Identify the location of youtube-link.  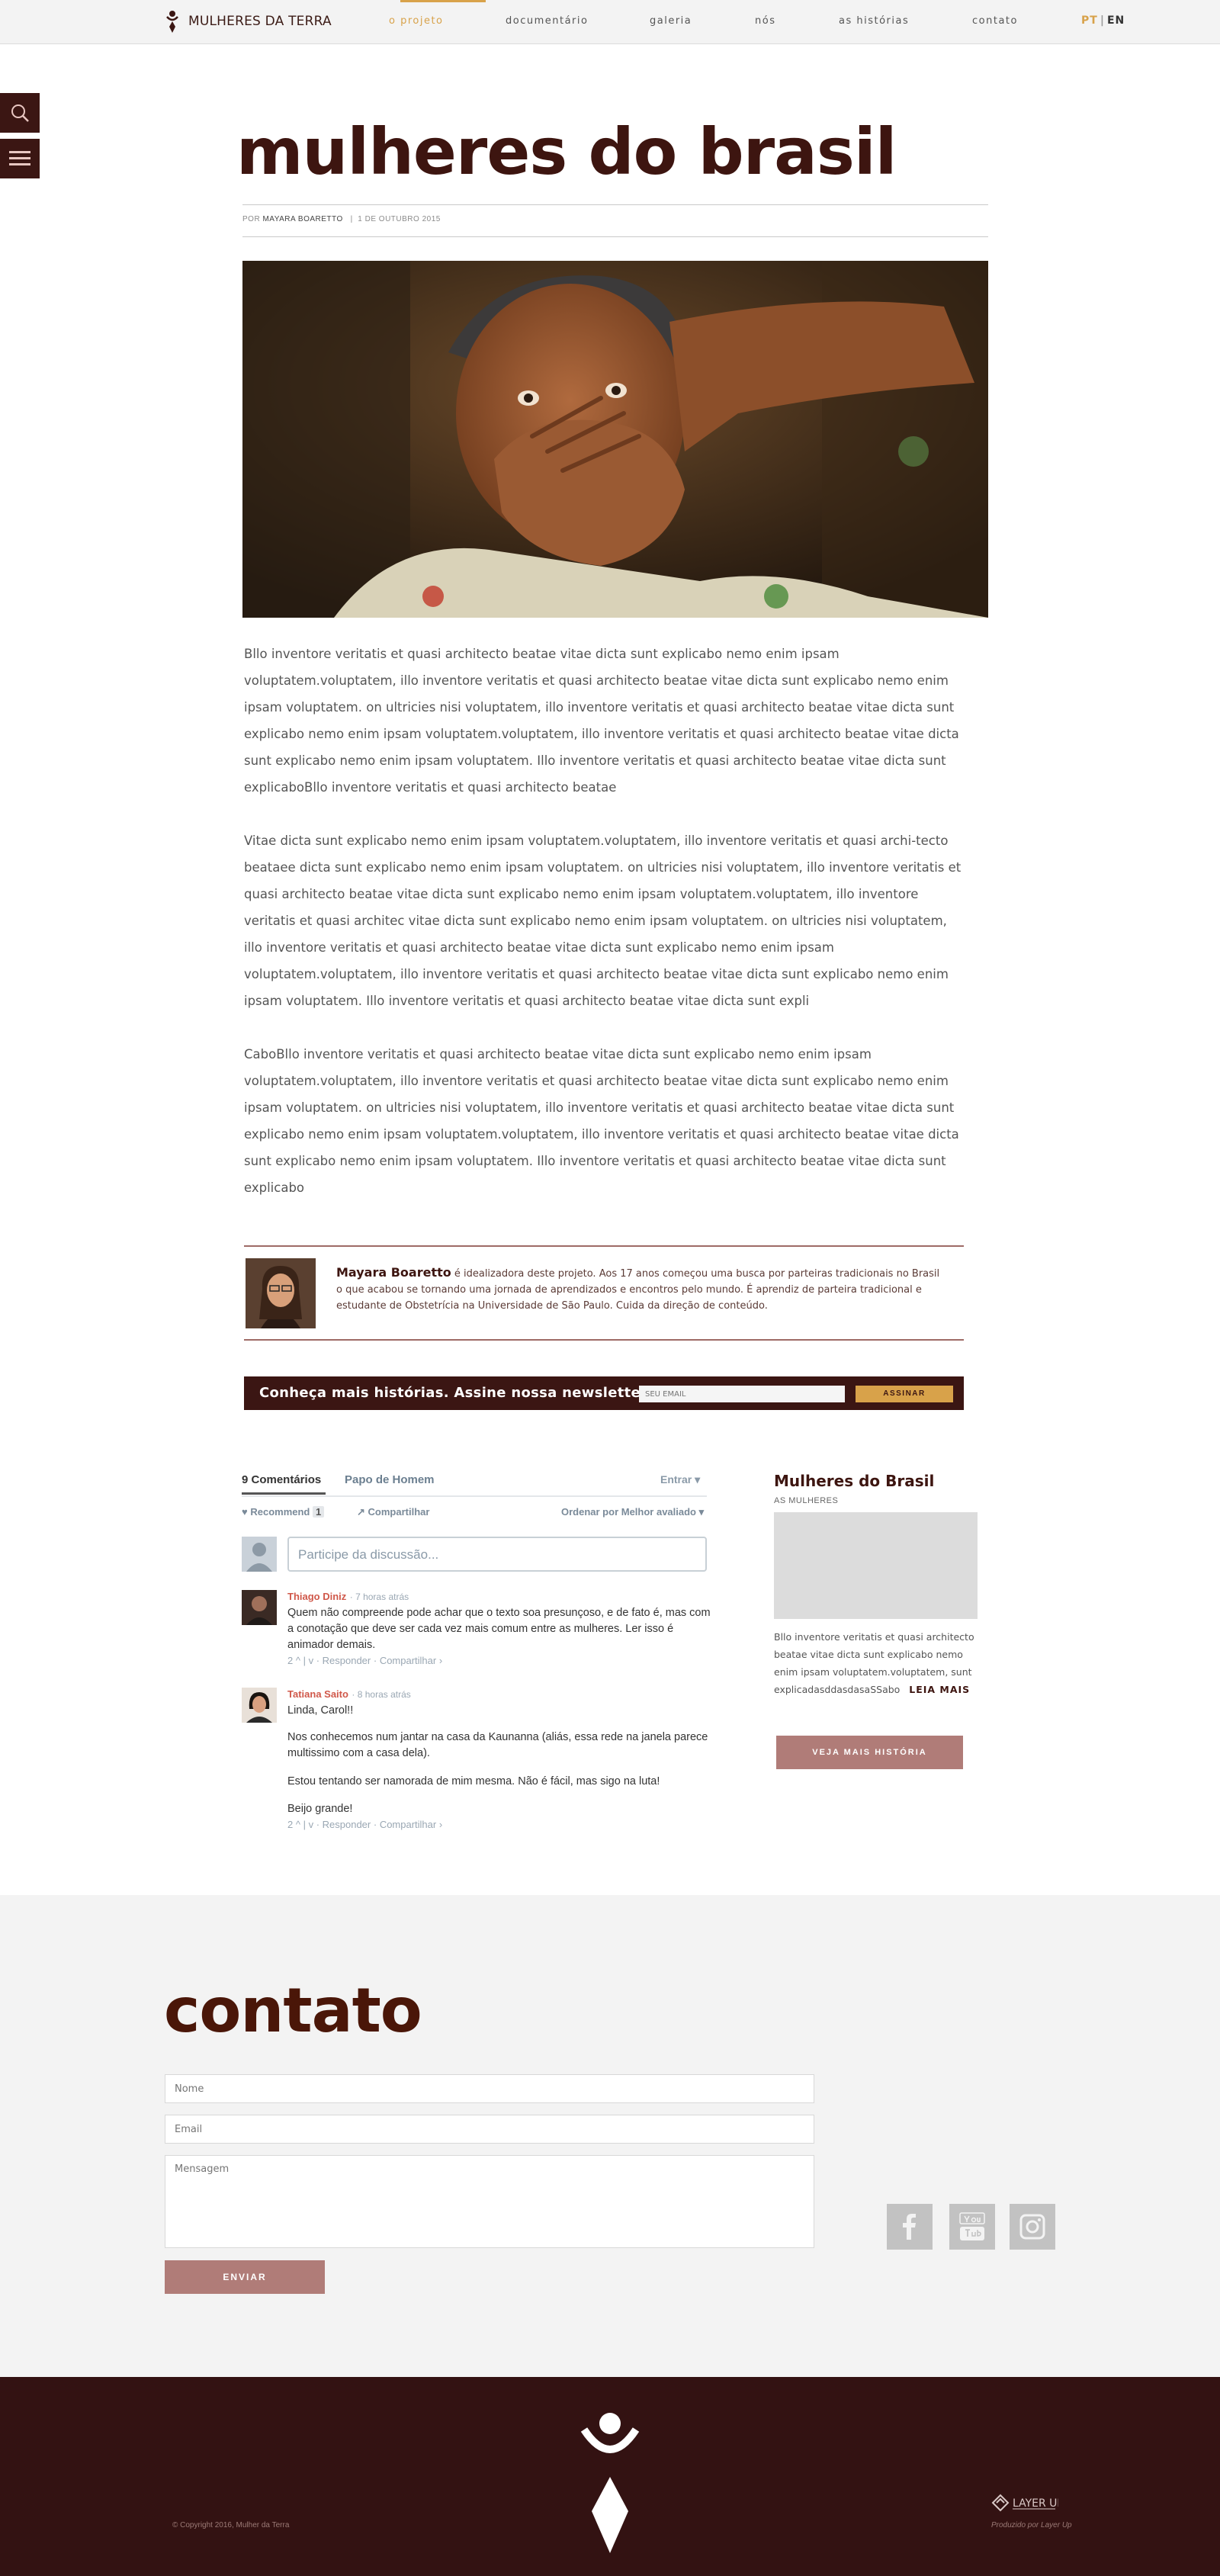
(972, 2227).